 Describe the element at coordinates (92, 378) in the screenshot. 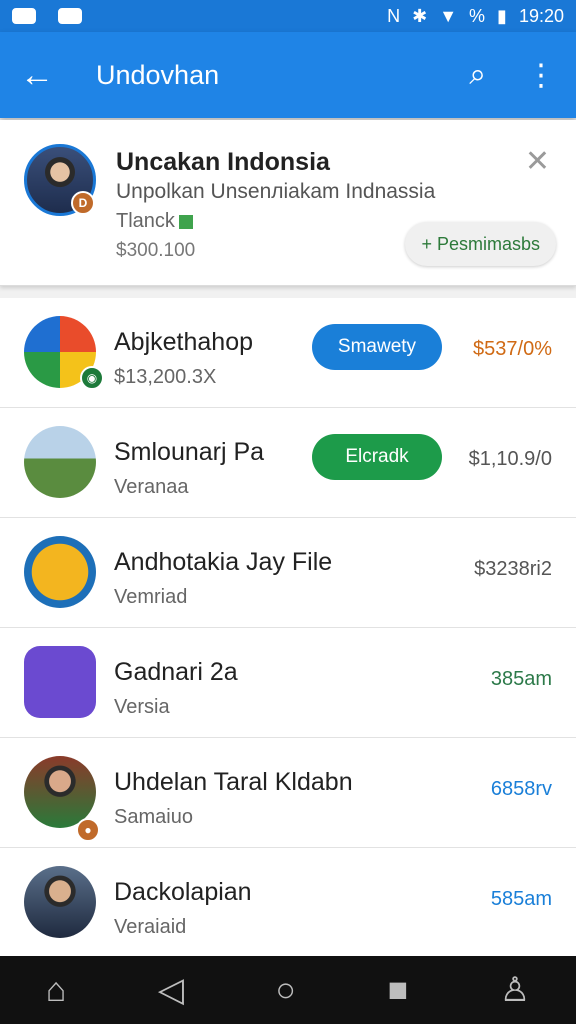

I see `row-badge-icon: ◉` at that location.